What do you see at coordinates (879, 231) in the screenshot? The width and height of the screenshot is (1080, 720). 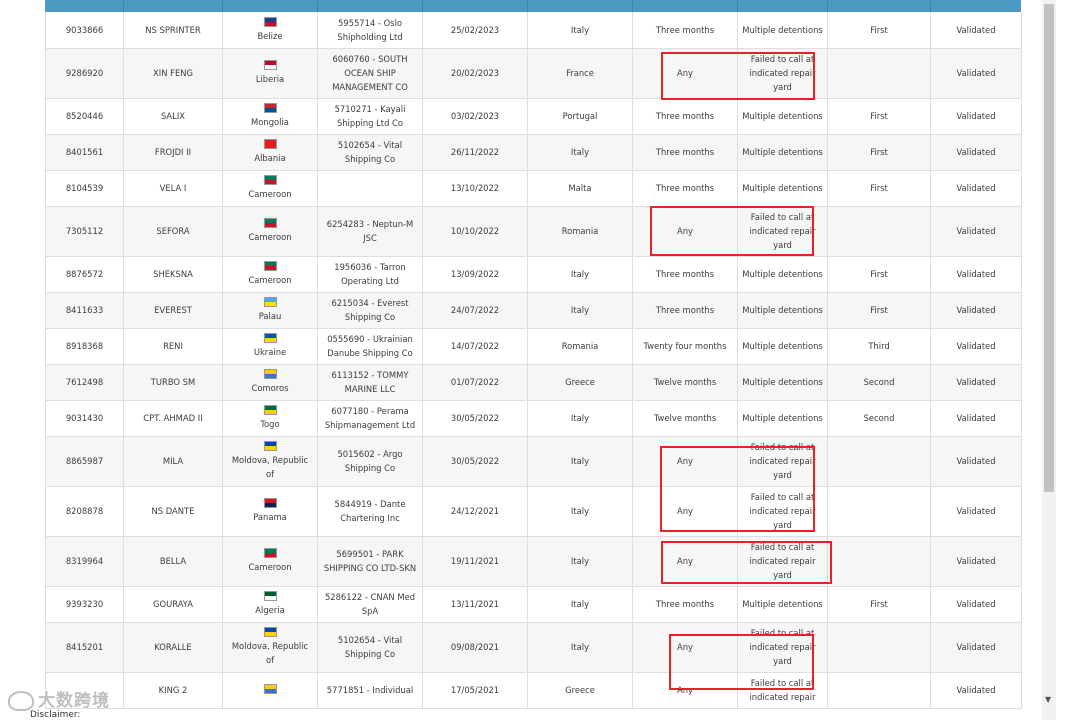 I see `ban-level-cell` at bounding box center [879, 231].